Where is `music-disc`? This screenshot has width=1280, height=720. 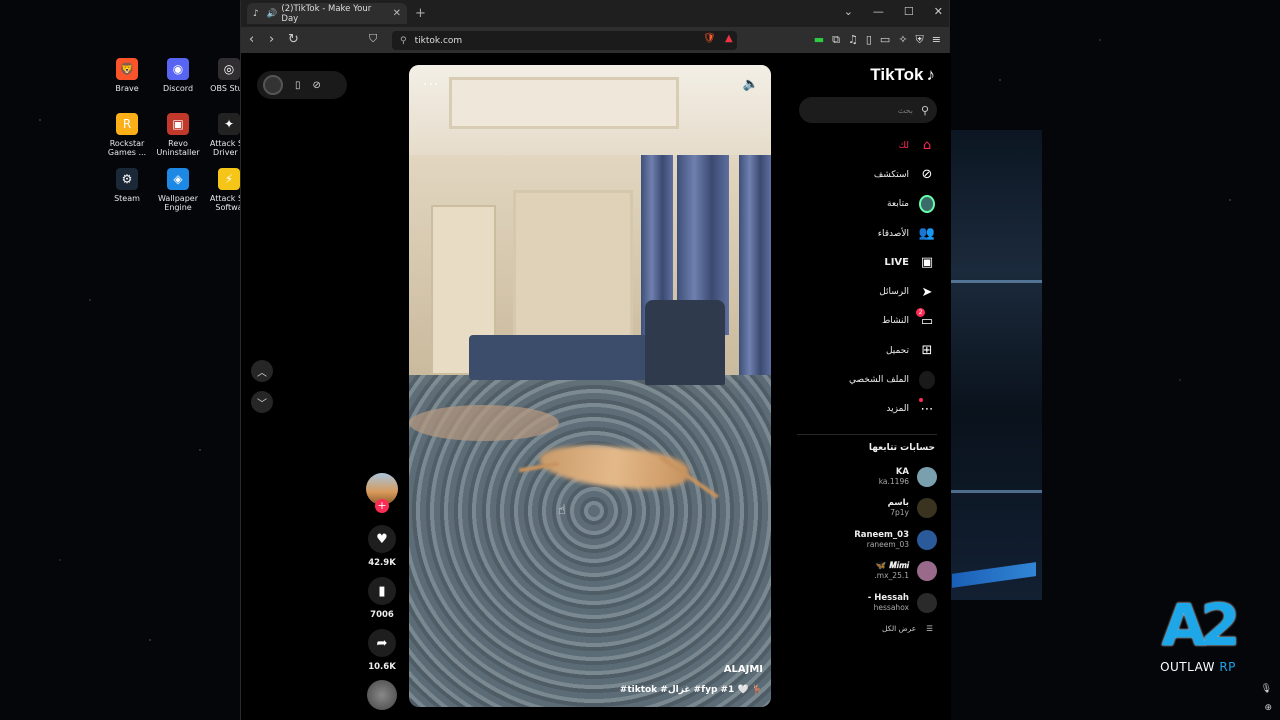
music-disc is located at coordinates (382, 695).